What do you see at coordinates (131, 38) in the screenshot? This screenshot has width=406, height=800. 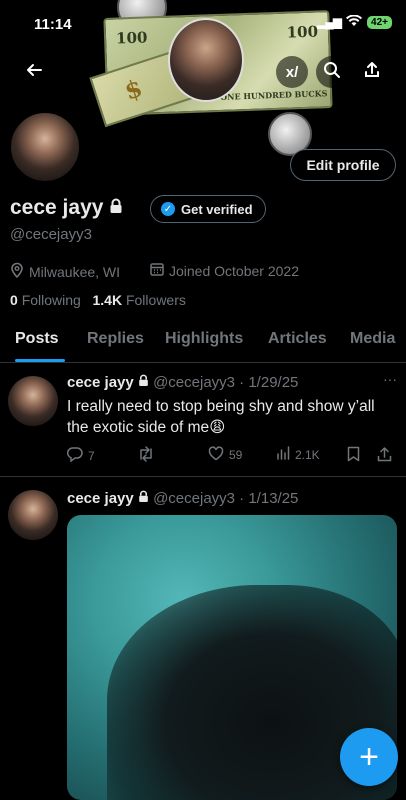 I see `bill-value-left: 100` at bounding box center [131, 38].